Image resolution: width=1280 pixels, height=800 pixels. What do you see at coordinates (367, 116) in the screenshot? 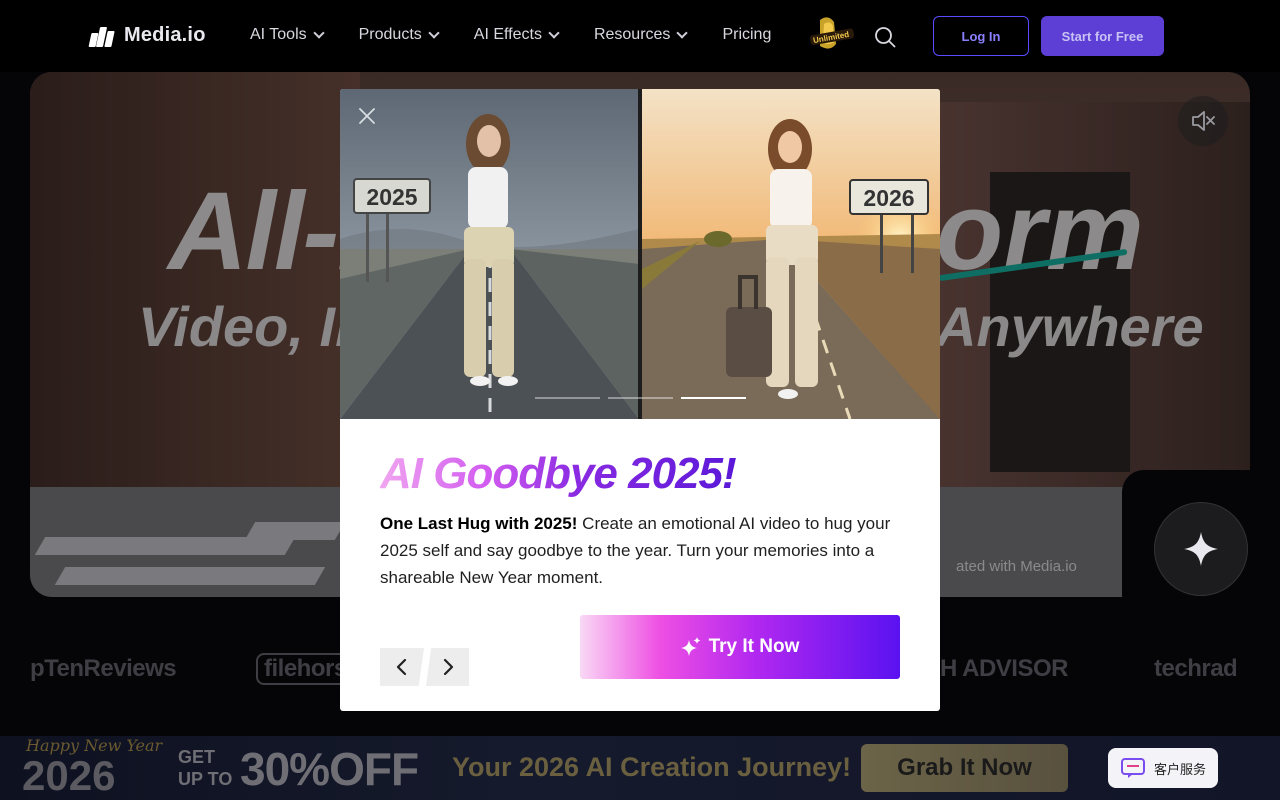
I see `close-icon` at bounding box center [367, 116].